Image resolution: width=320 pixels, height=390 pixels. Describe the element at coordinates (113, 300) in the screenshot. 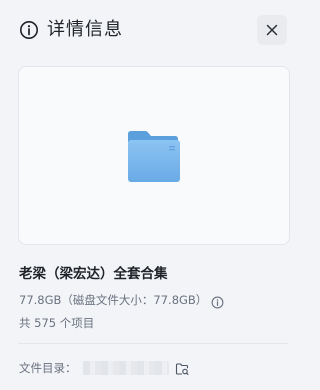

I see `item-size: 77.8GB（磁盘文件大小：77.8GB）` at that location.